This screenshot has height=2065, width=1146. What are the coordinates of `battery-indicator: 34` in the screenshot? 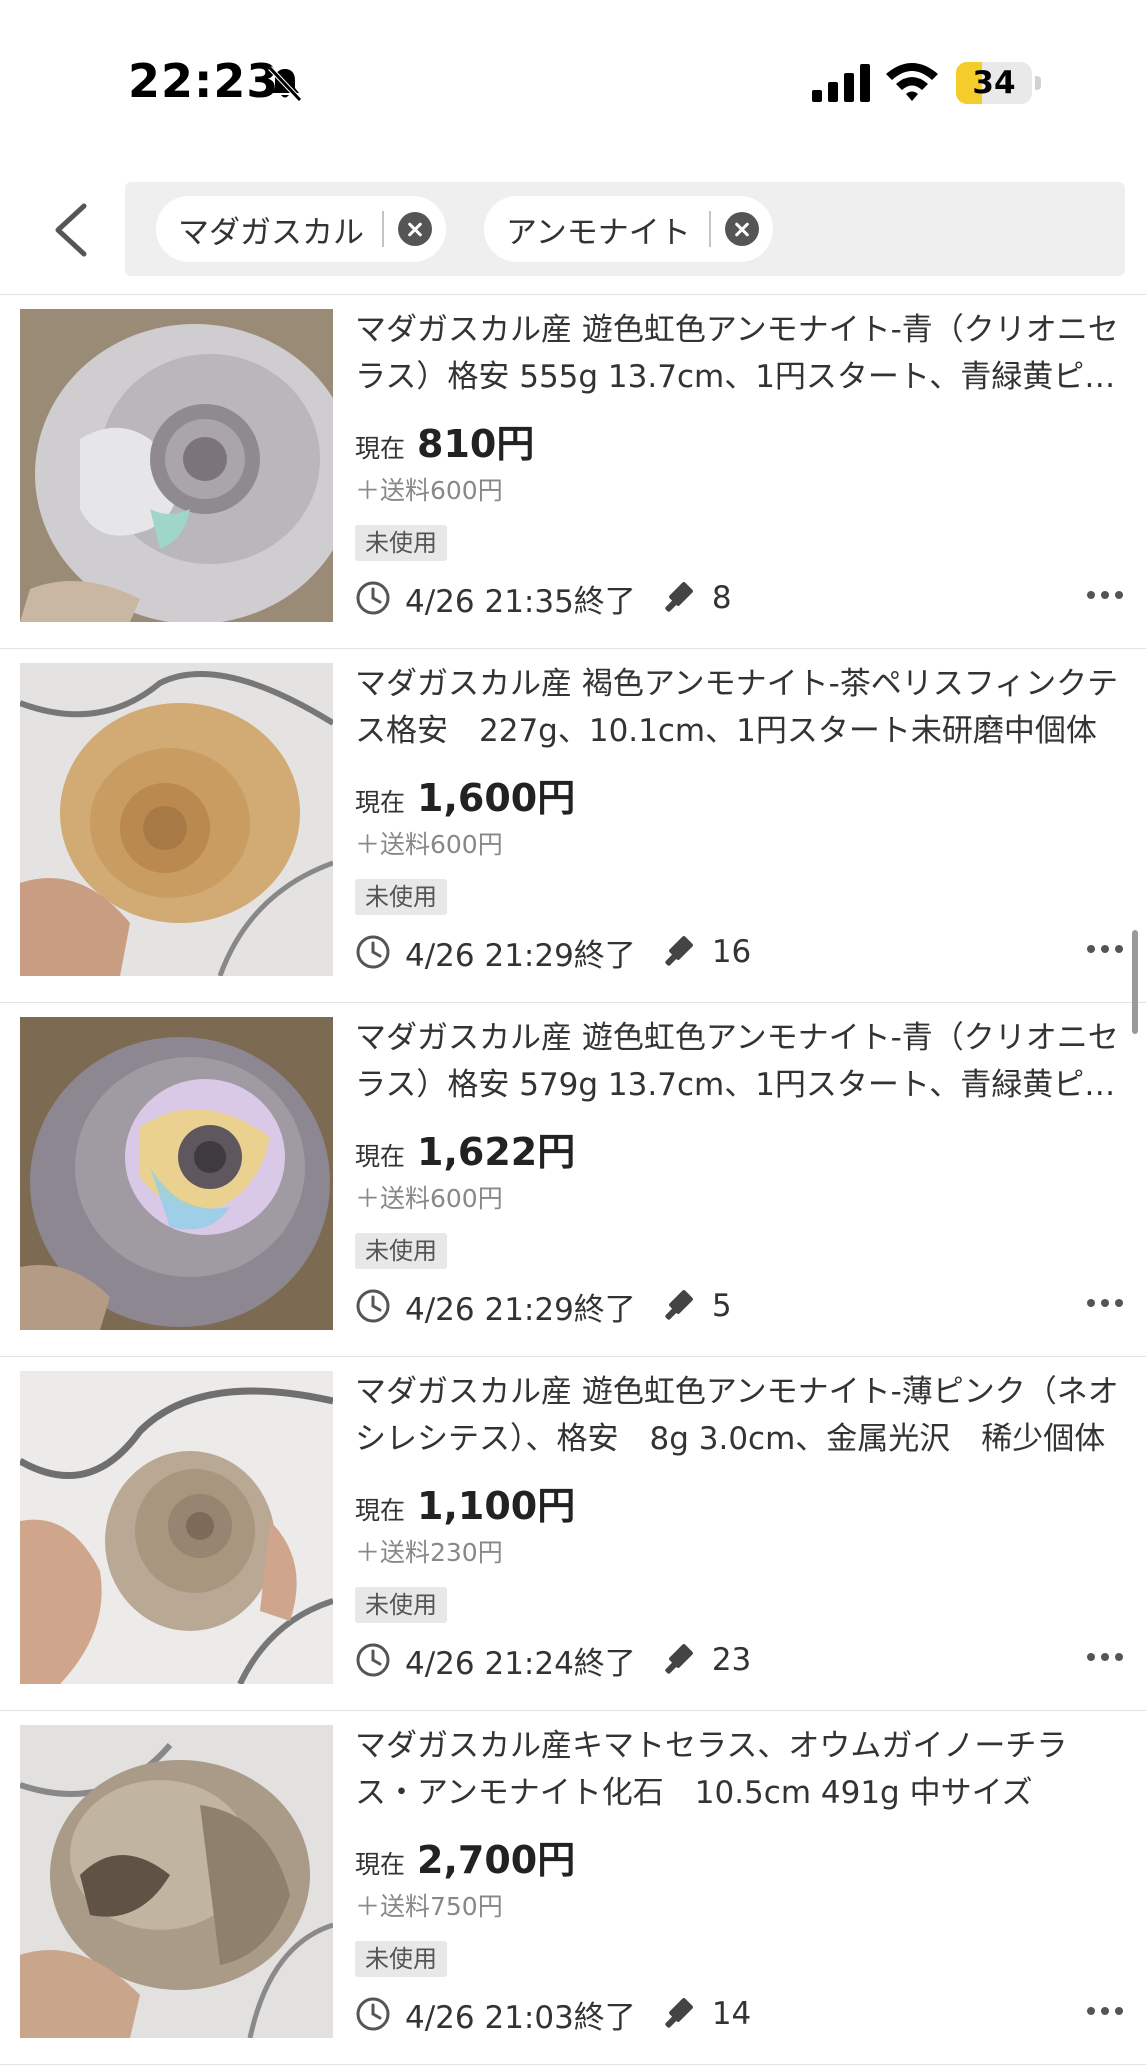 It's located at (999, 83).